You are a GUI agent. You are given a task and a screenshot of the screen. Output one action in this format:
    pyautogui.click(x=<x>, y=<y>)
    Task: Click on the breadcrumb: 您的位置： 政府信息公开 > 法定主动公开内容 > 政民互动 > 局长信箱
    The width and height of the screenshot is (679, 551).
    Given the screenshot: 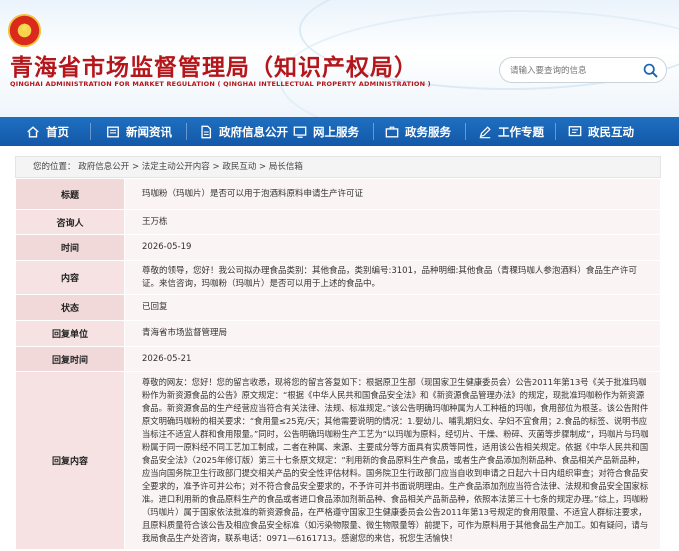 What is the action you would take?
    pyautogui.click(x=338, y=167)
    